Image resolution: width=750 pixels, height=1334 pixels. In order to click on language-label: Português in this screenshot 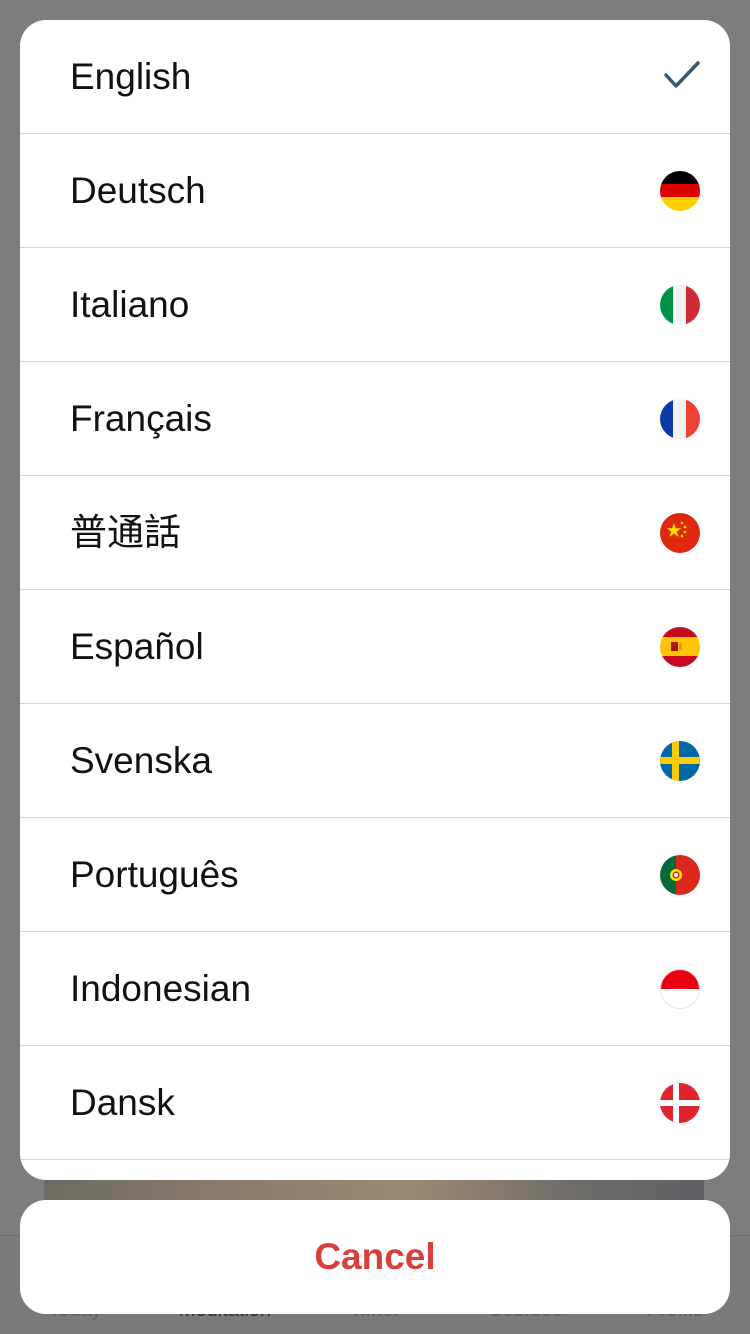, I will do `click(154, 874)`.